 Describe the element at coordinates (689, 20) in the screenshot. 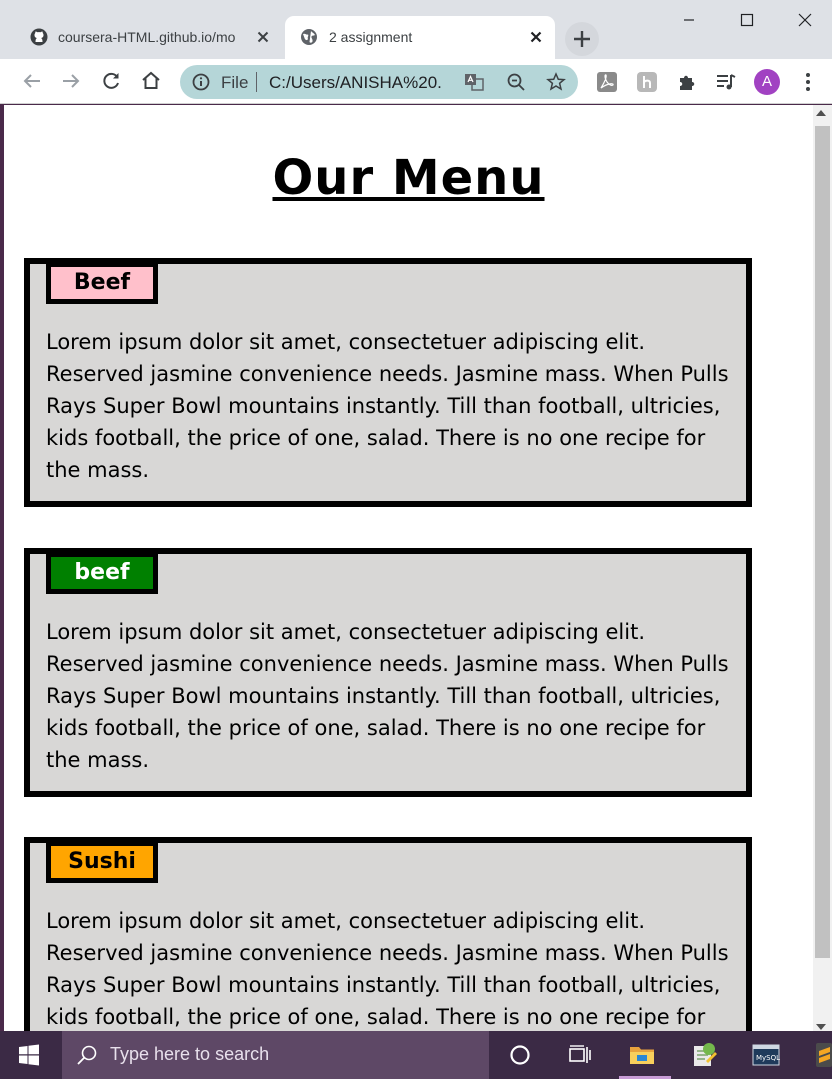

I see `minimize-icon` at that location.